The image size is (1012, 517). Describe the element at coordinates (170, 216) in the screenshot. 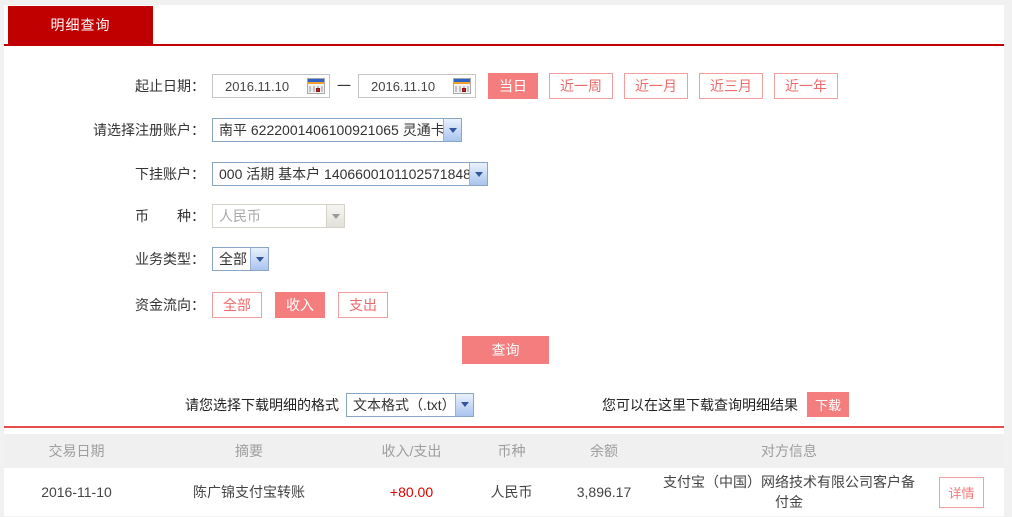

I see `currency-label: 币 种：` at that location.